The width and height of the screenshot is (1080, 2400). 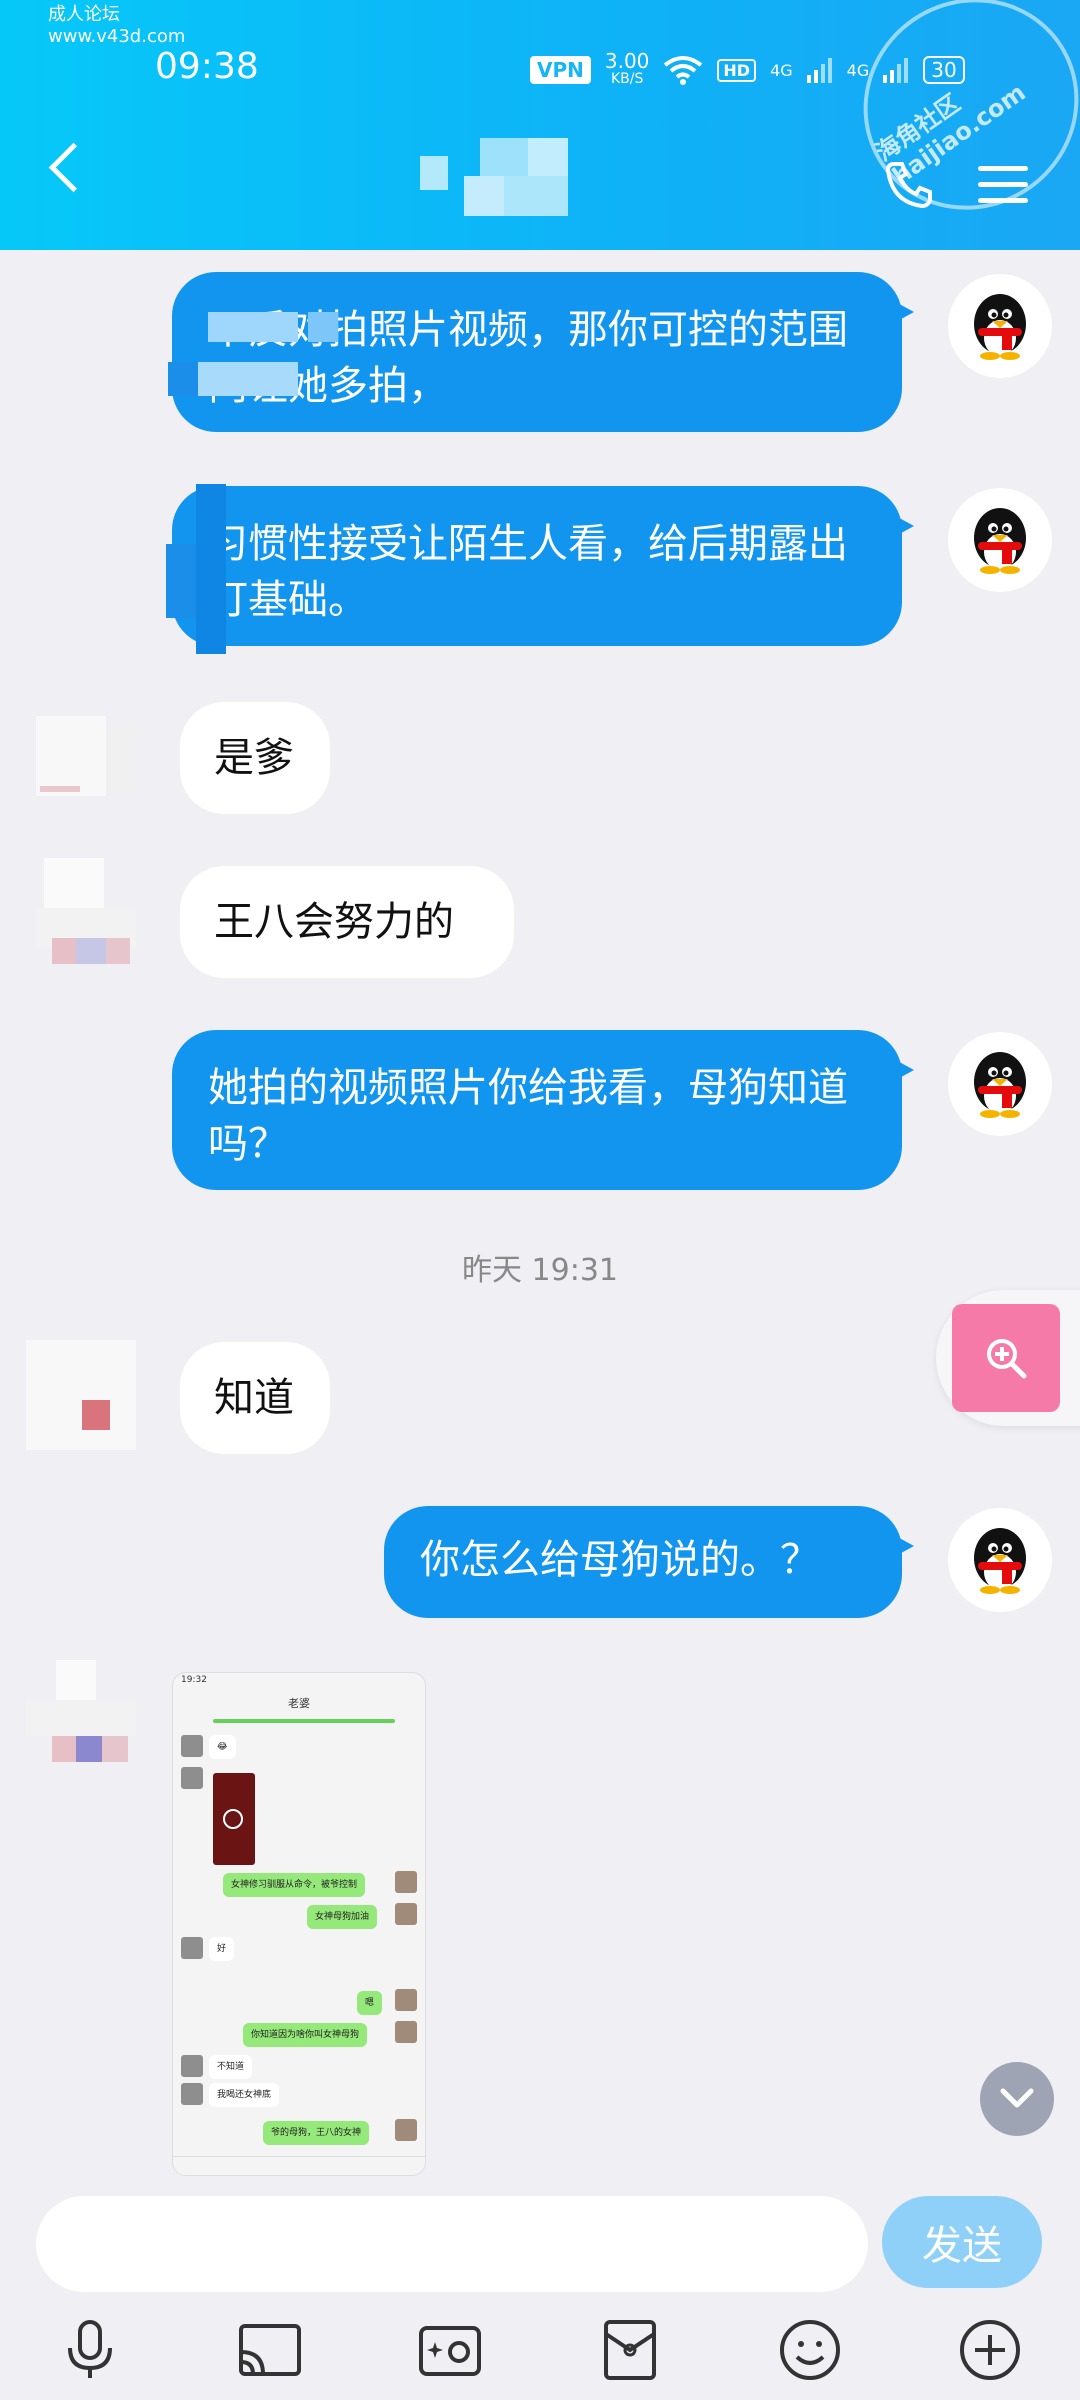 I want to click on message-bubble-incoming: 是爹, so click(x=255, y=758).